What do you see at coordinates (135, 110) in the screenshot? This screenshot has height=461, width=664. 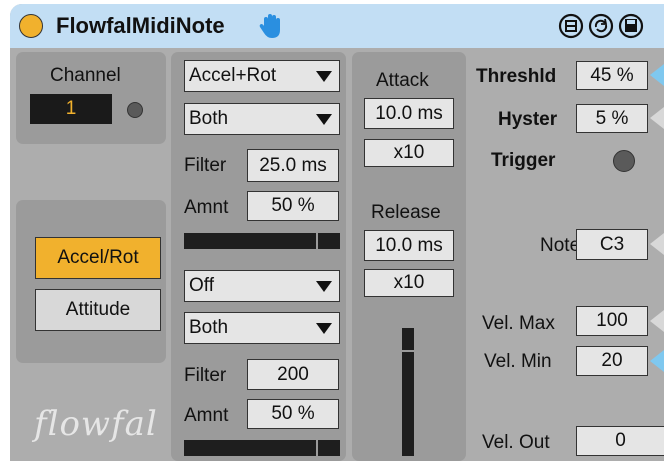 I see `channel-activity-led` at bounding box center [135, 110].